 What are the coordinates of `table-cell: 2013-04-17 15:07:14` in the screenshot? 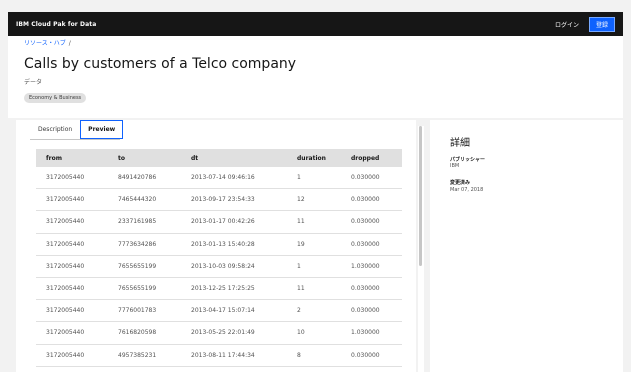 It's located at (234, 311).